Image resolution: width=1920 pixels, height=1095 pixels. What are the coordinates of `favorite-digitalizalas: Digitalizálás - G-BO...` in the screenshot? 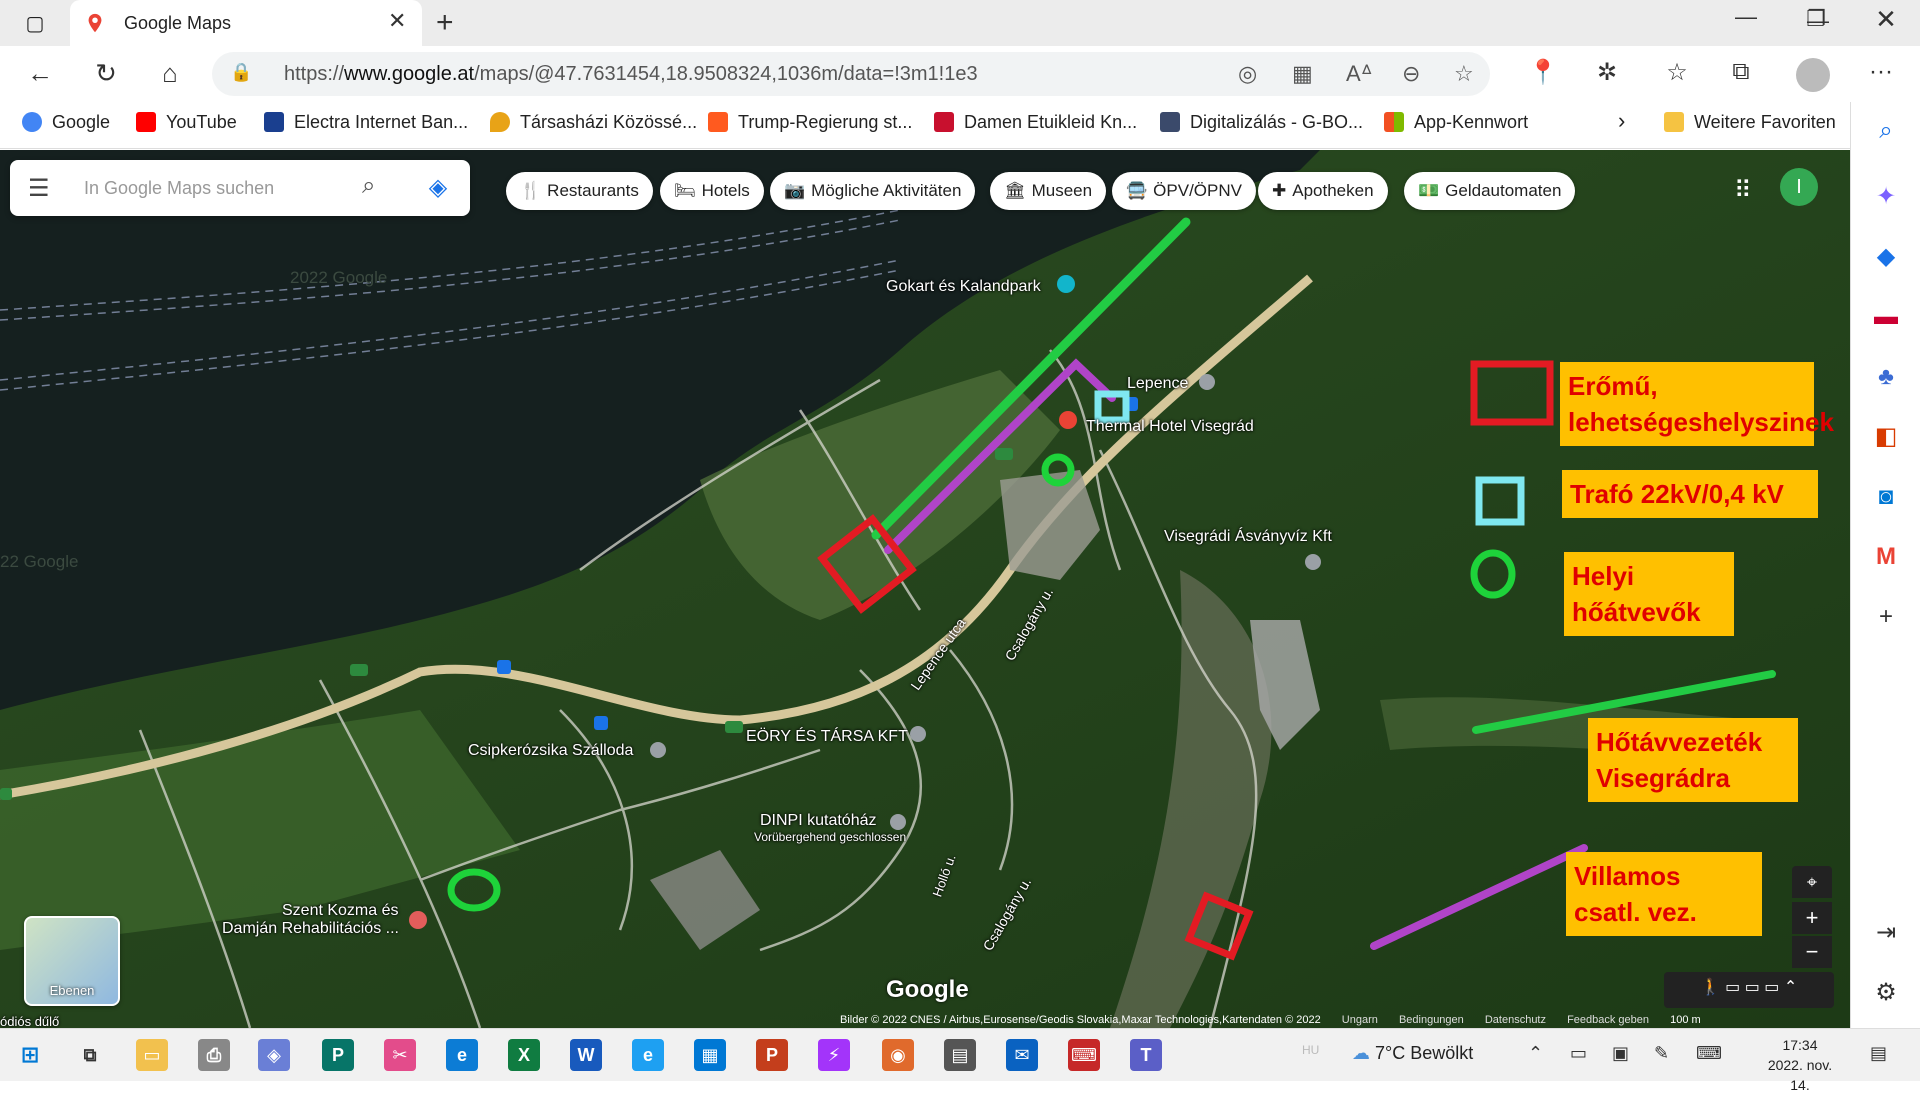 It's located at (1261, 122).